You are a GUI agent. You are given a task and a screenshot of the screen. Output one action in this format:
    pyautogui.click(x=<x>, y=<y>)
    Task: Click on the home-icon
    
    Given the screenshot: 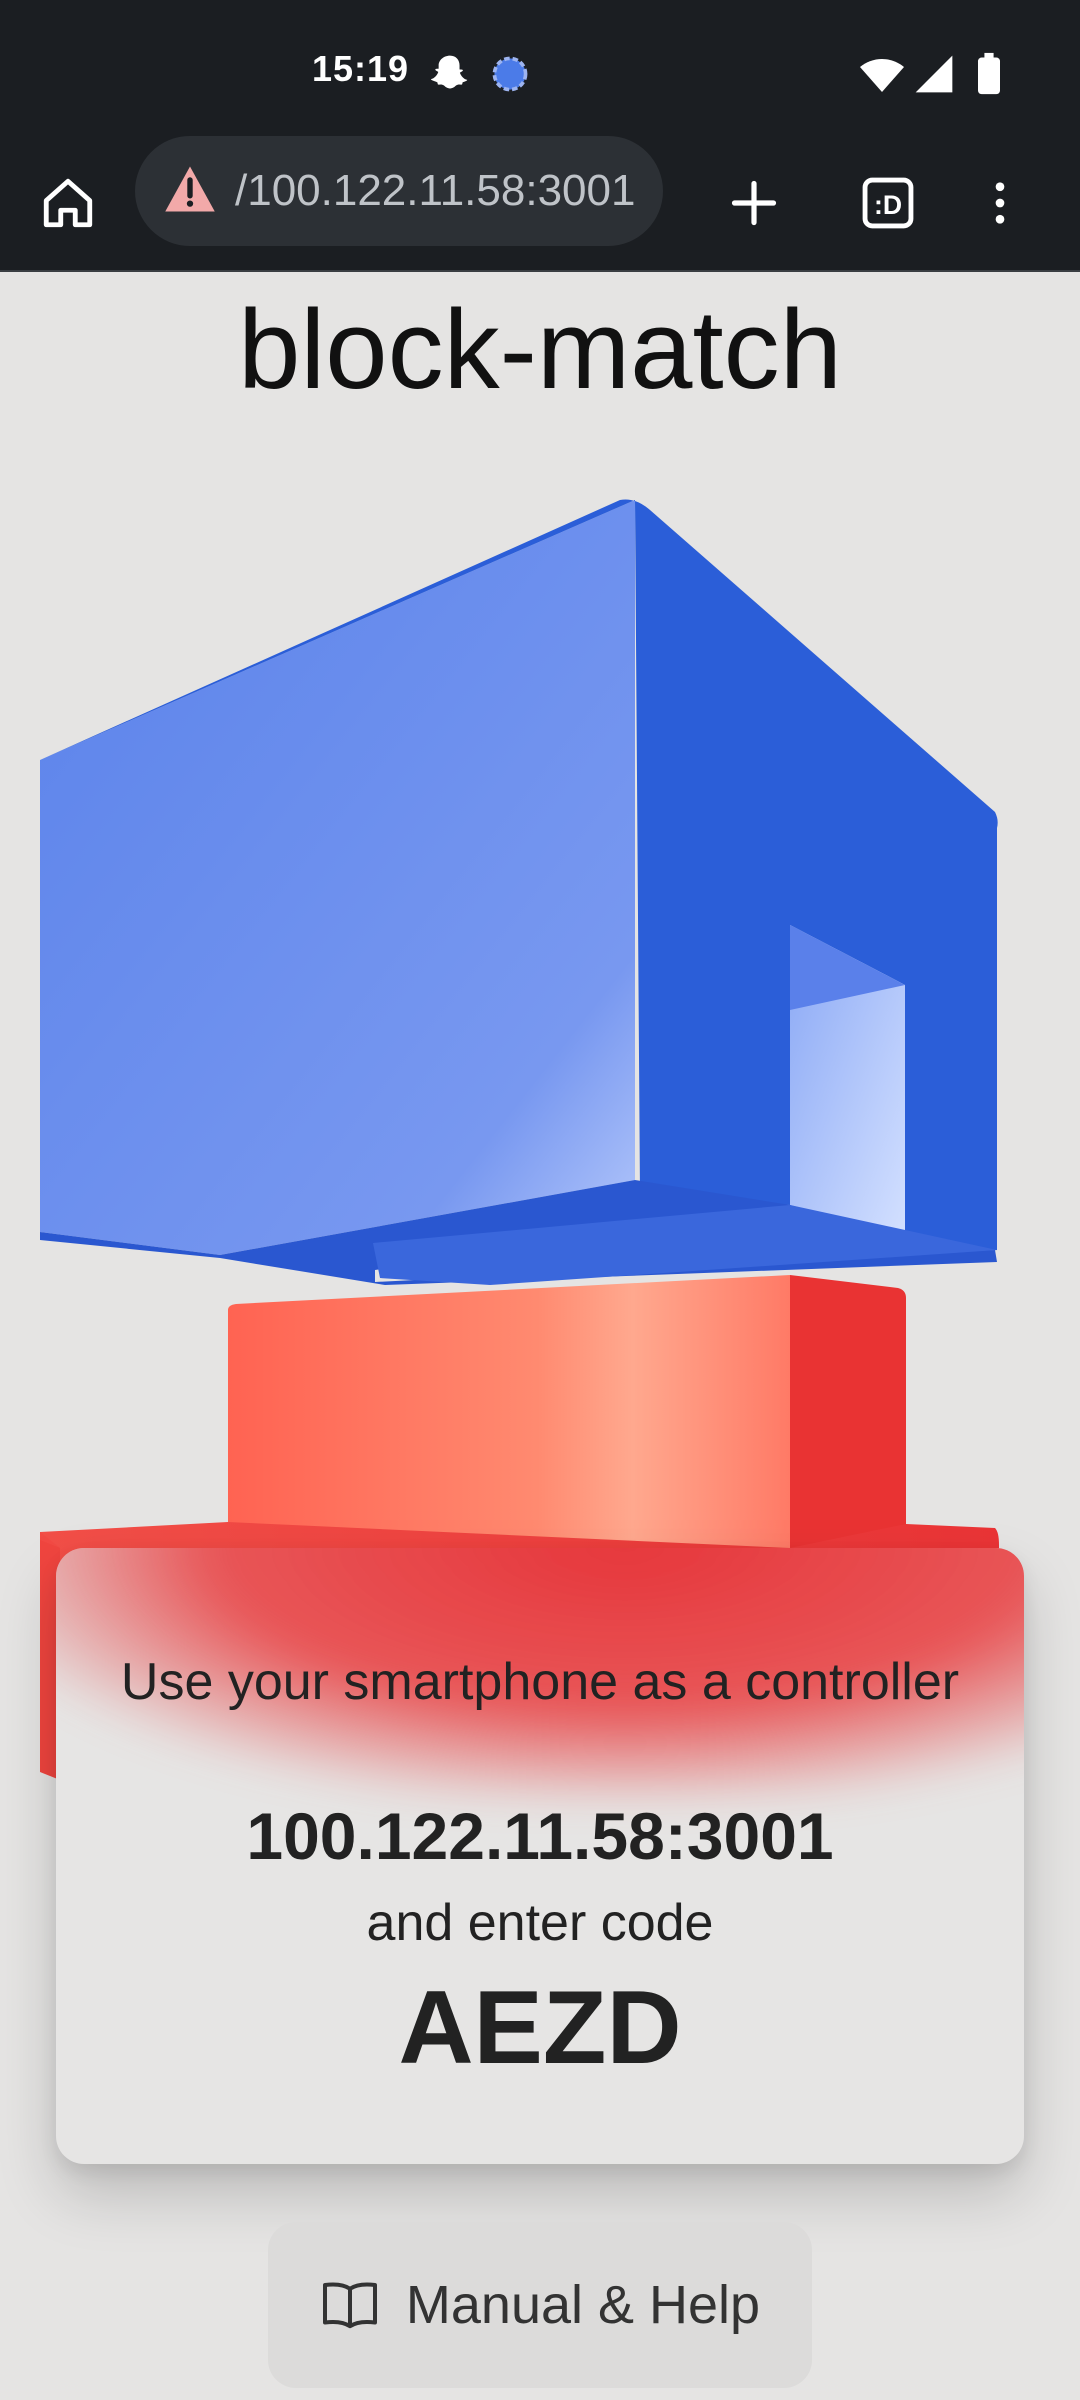 What is the action you would take?
    pyautogui.click(x=68, y=203)
    